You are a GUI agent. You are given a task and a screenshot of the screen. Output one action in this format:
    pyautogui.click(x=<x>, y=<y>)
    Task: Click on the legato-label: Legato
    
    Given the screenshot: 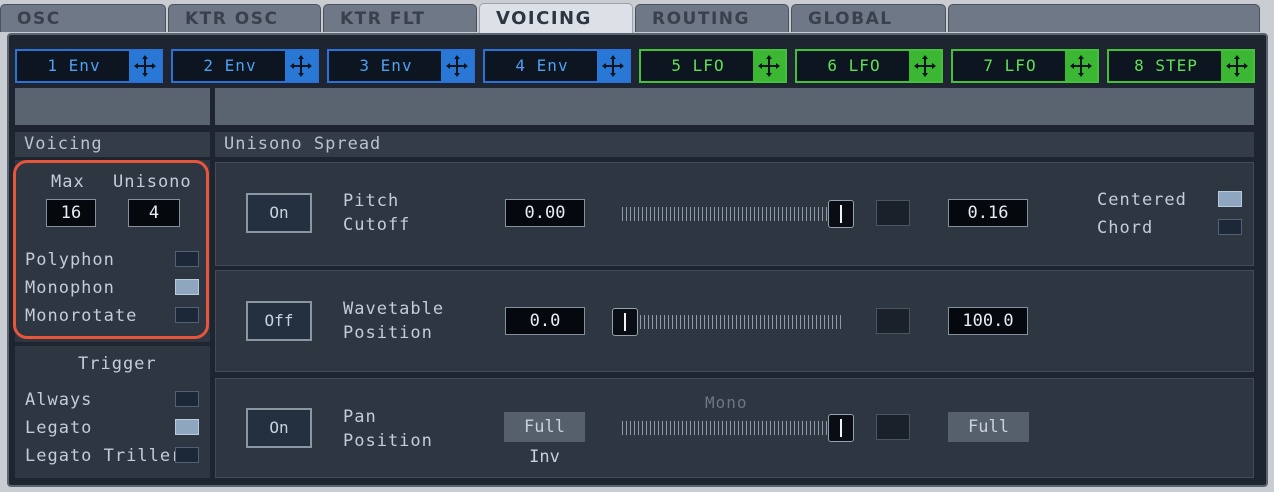 What is the action you would take?
    pyautogui.click(x=59, y=428)
    